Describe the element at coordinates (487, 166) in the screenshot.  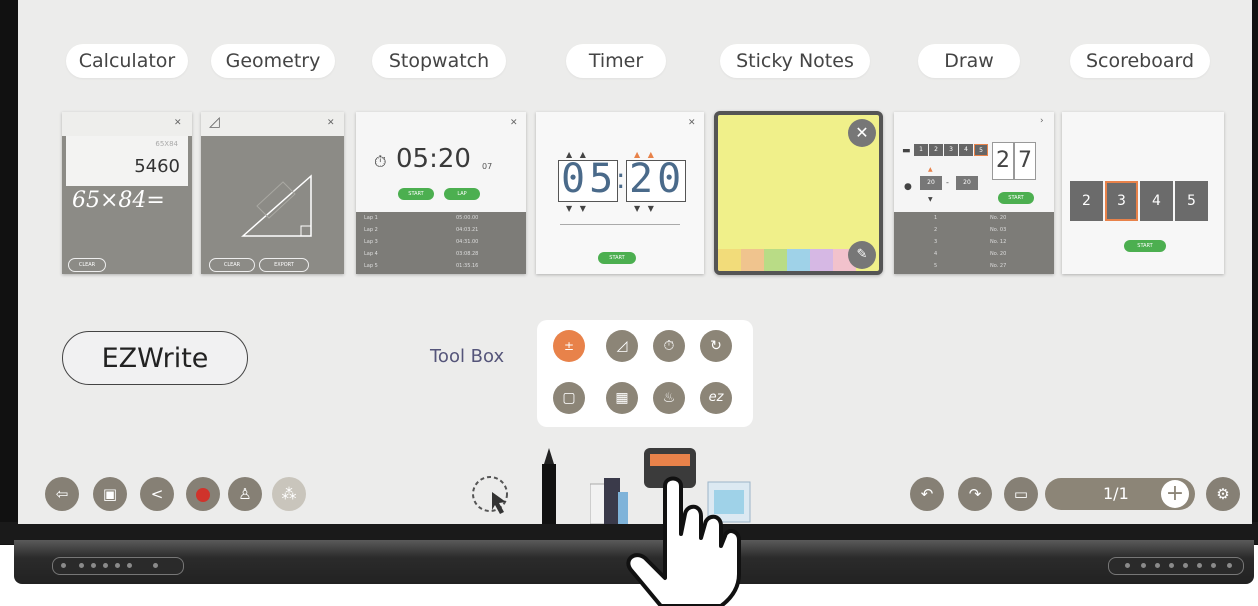
I see `stopwatch-ms: 07` at that location.